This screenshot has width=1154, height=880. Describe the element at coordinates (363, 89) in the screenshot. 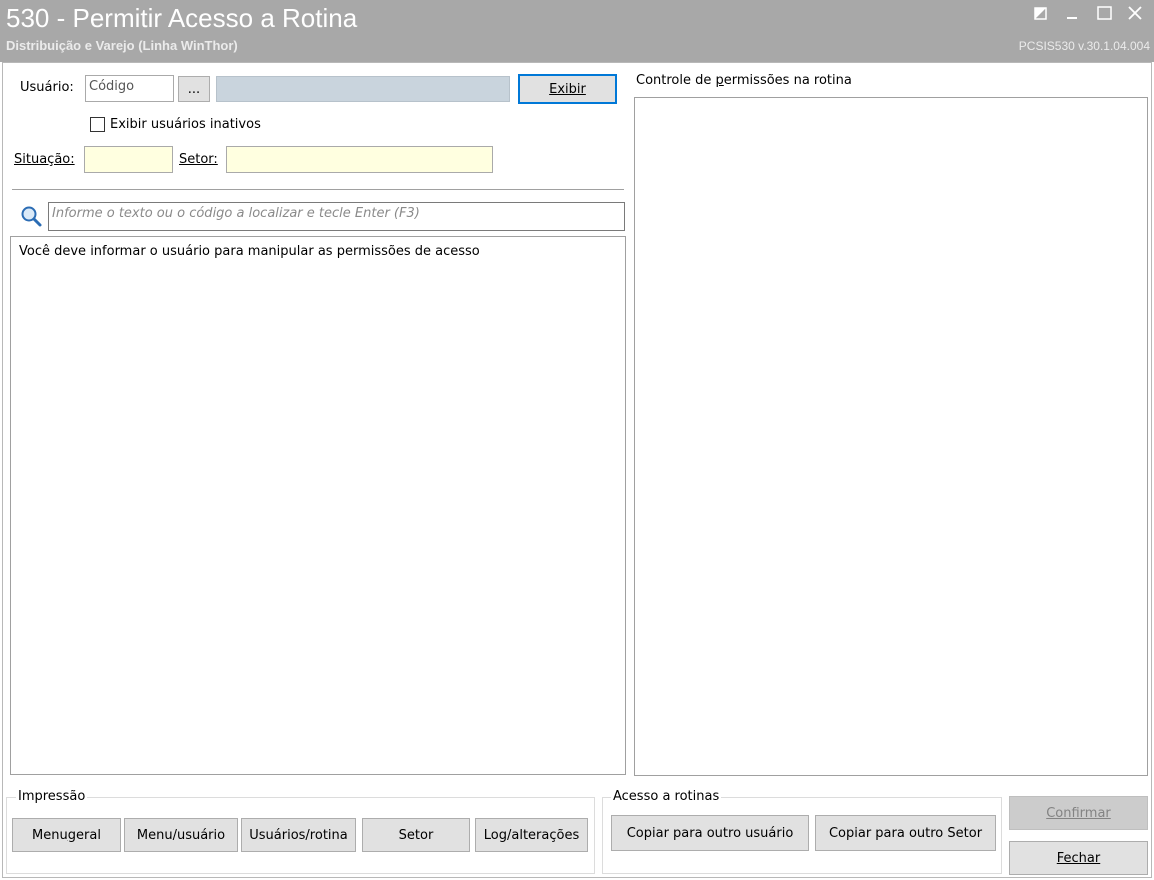

I see `usuario-name-field` at that location.